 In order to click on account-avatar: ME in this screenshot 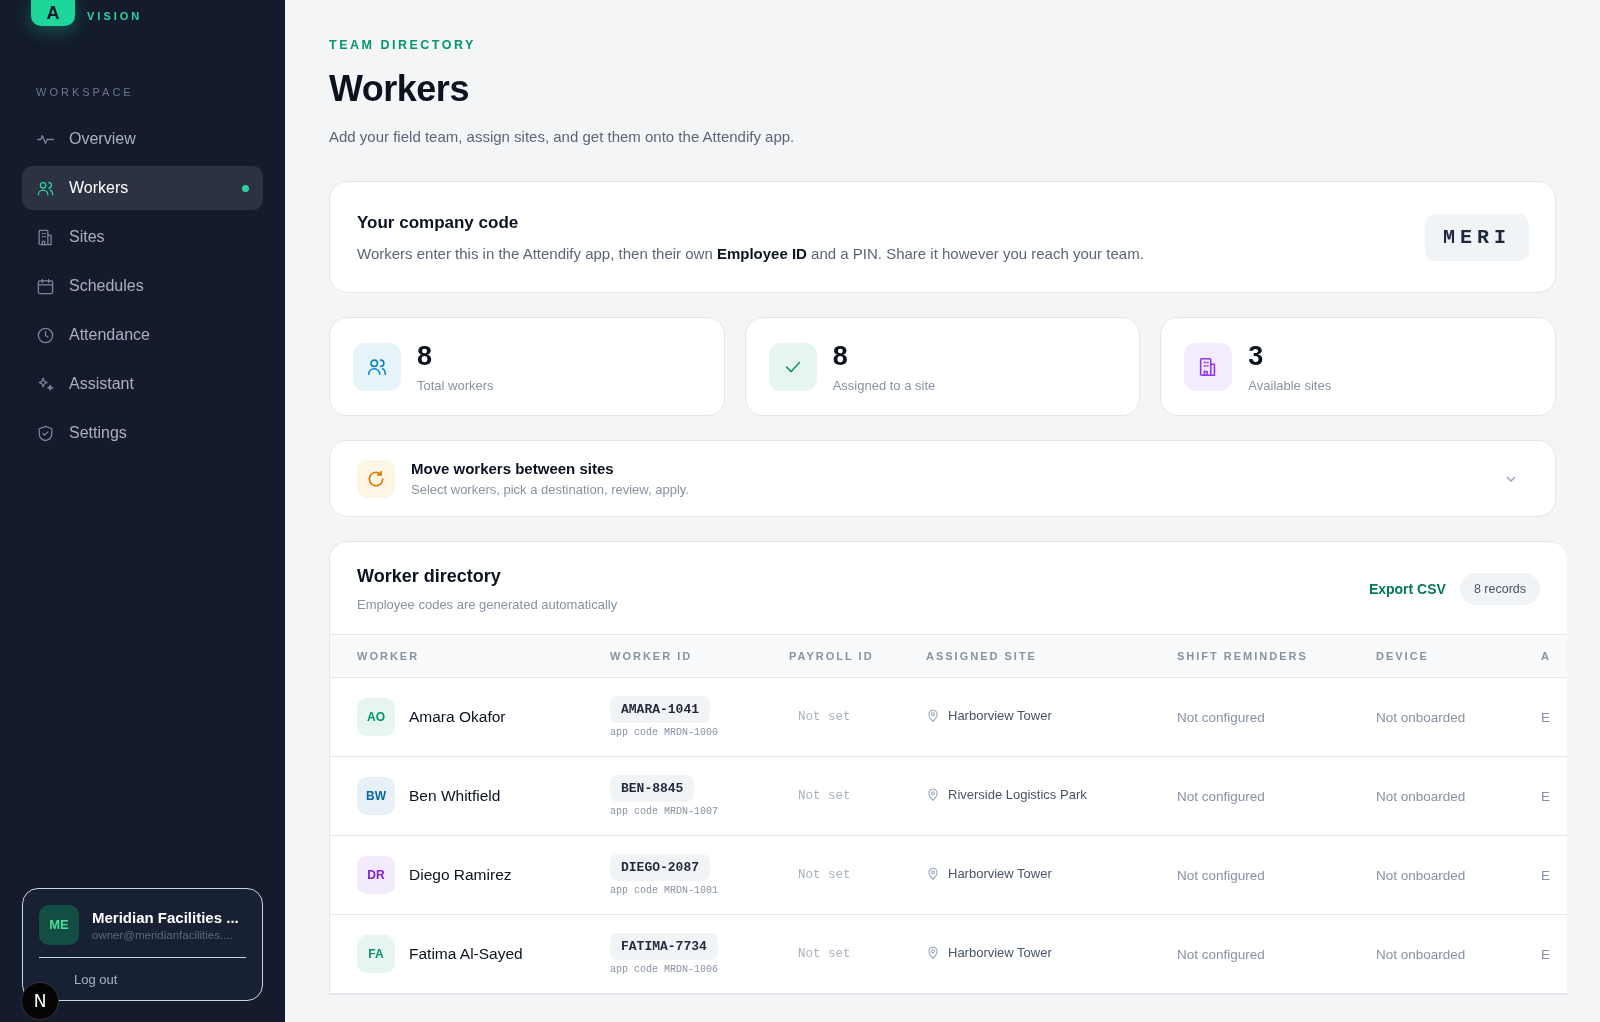, I will do `click(59, 924)`.